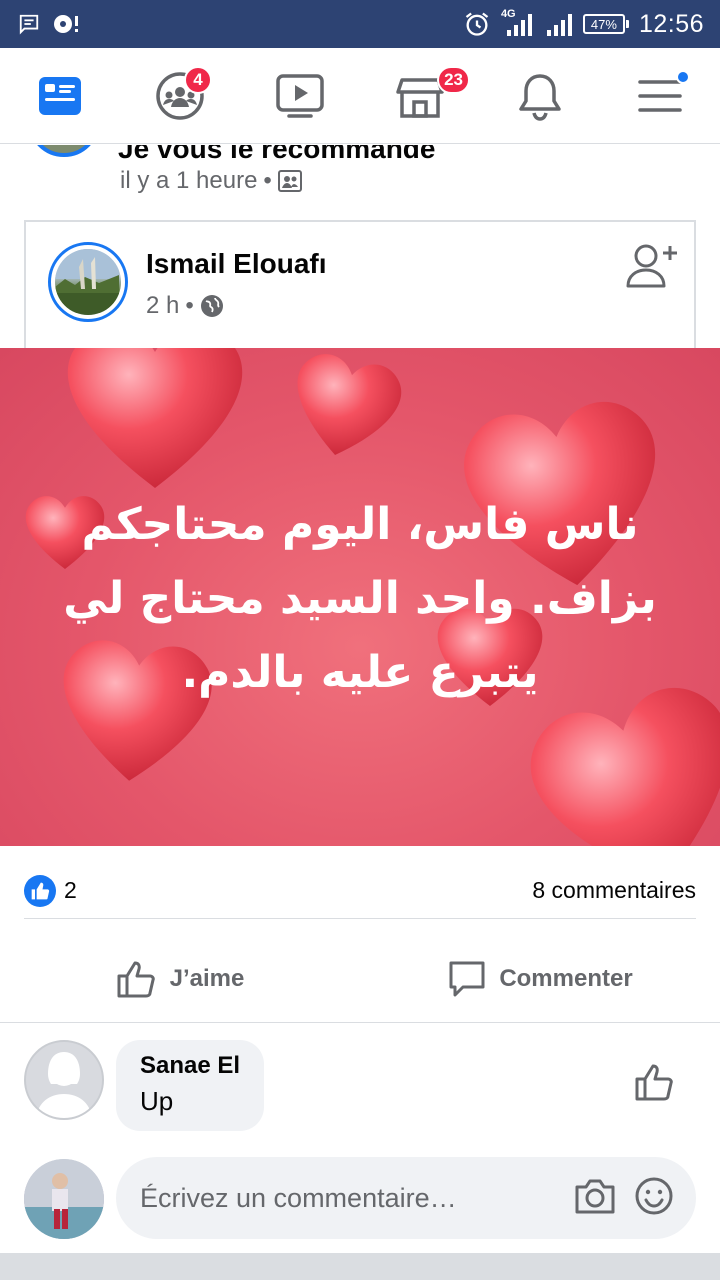  What do you see at coordinates (180, 96) in the screenshot?
I see `tab-groups: 4` at bounding box center [180, 96].